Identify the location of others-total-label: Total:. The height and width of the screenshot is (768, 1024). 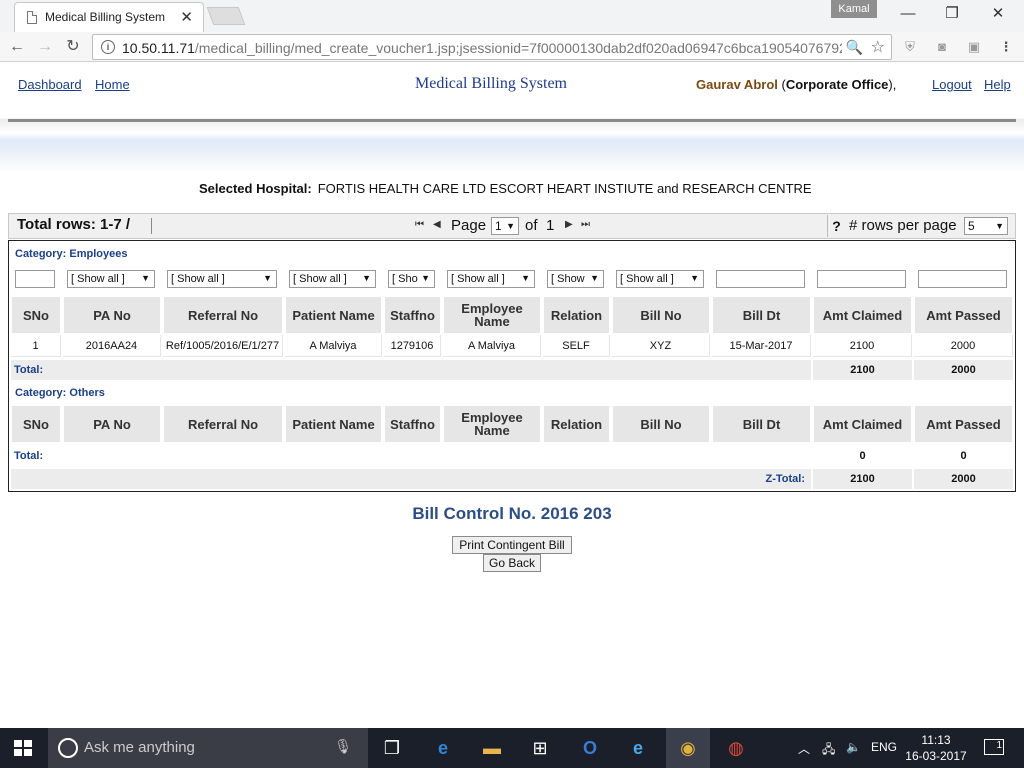
(411, 456).